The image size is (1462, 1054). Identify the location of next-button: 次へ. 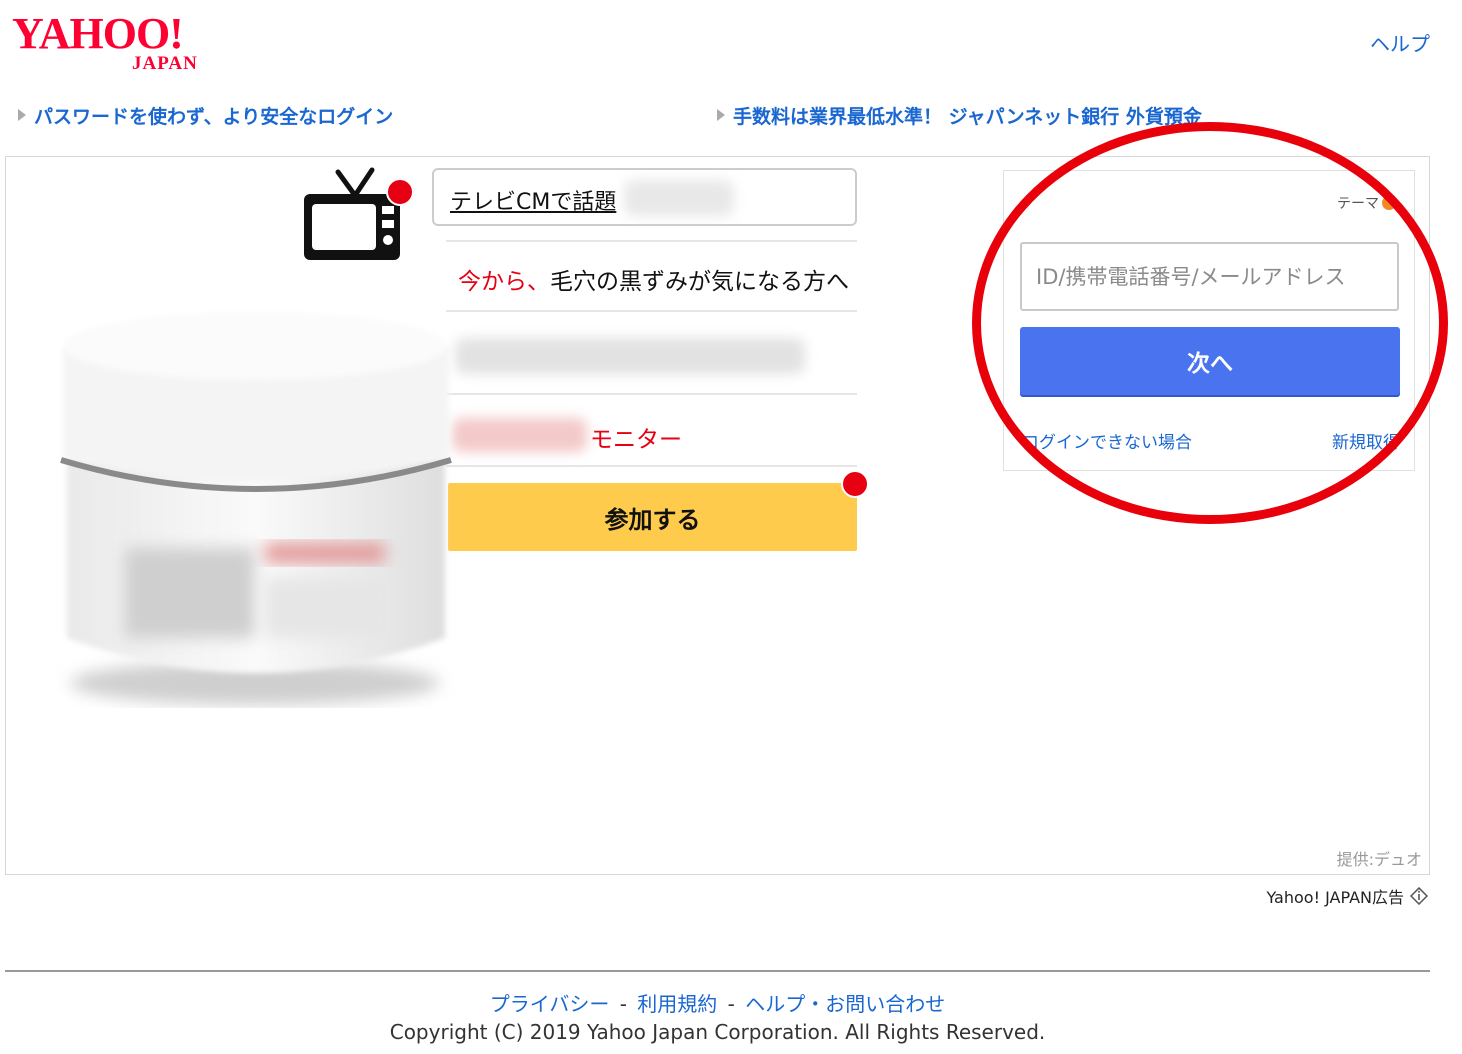
(1210, 361).